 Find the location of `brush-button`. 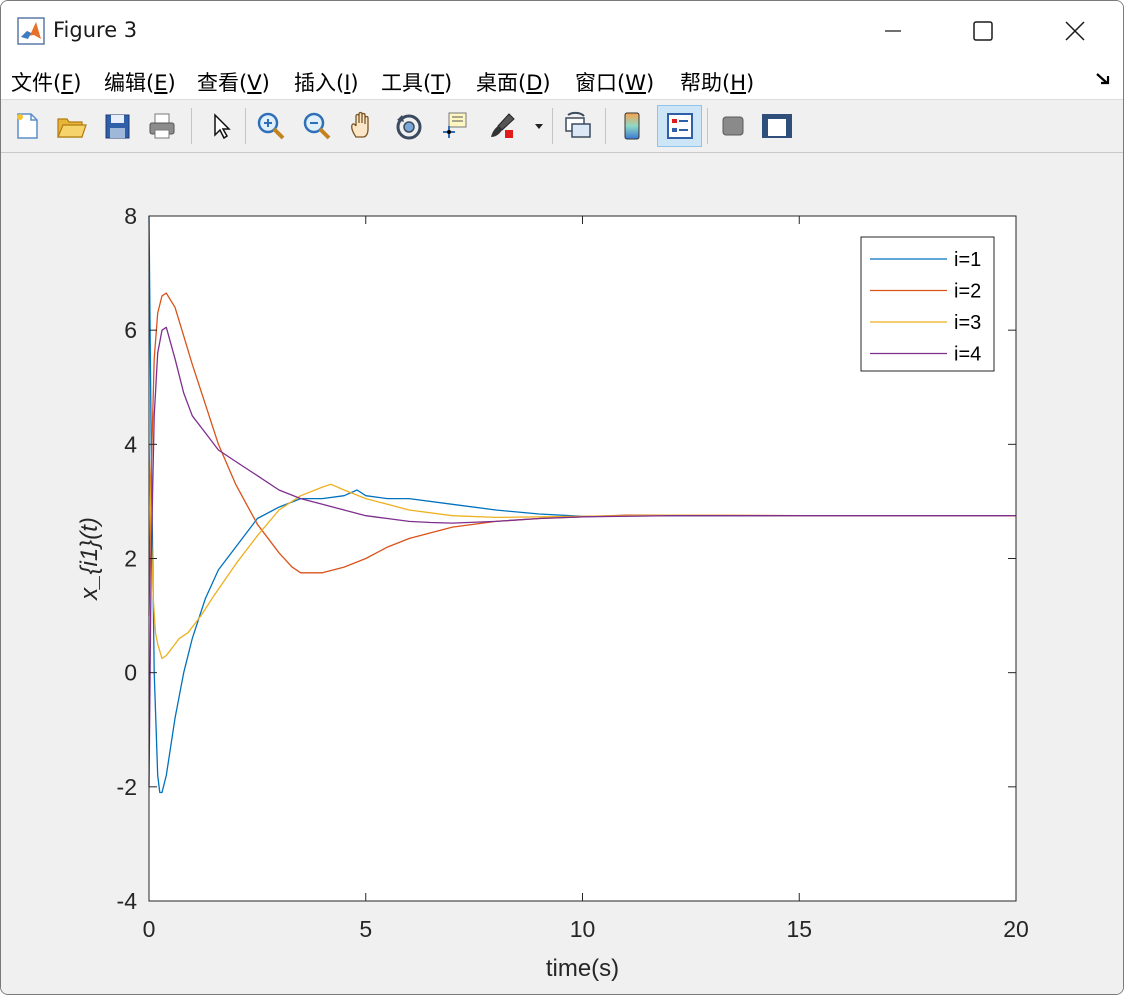

brush-button is located at coordinates (503, 126).